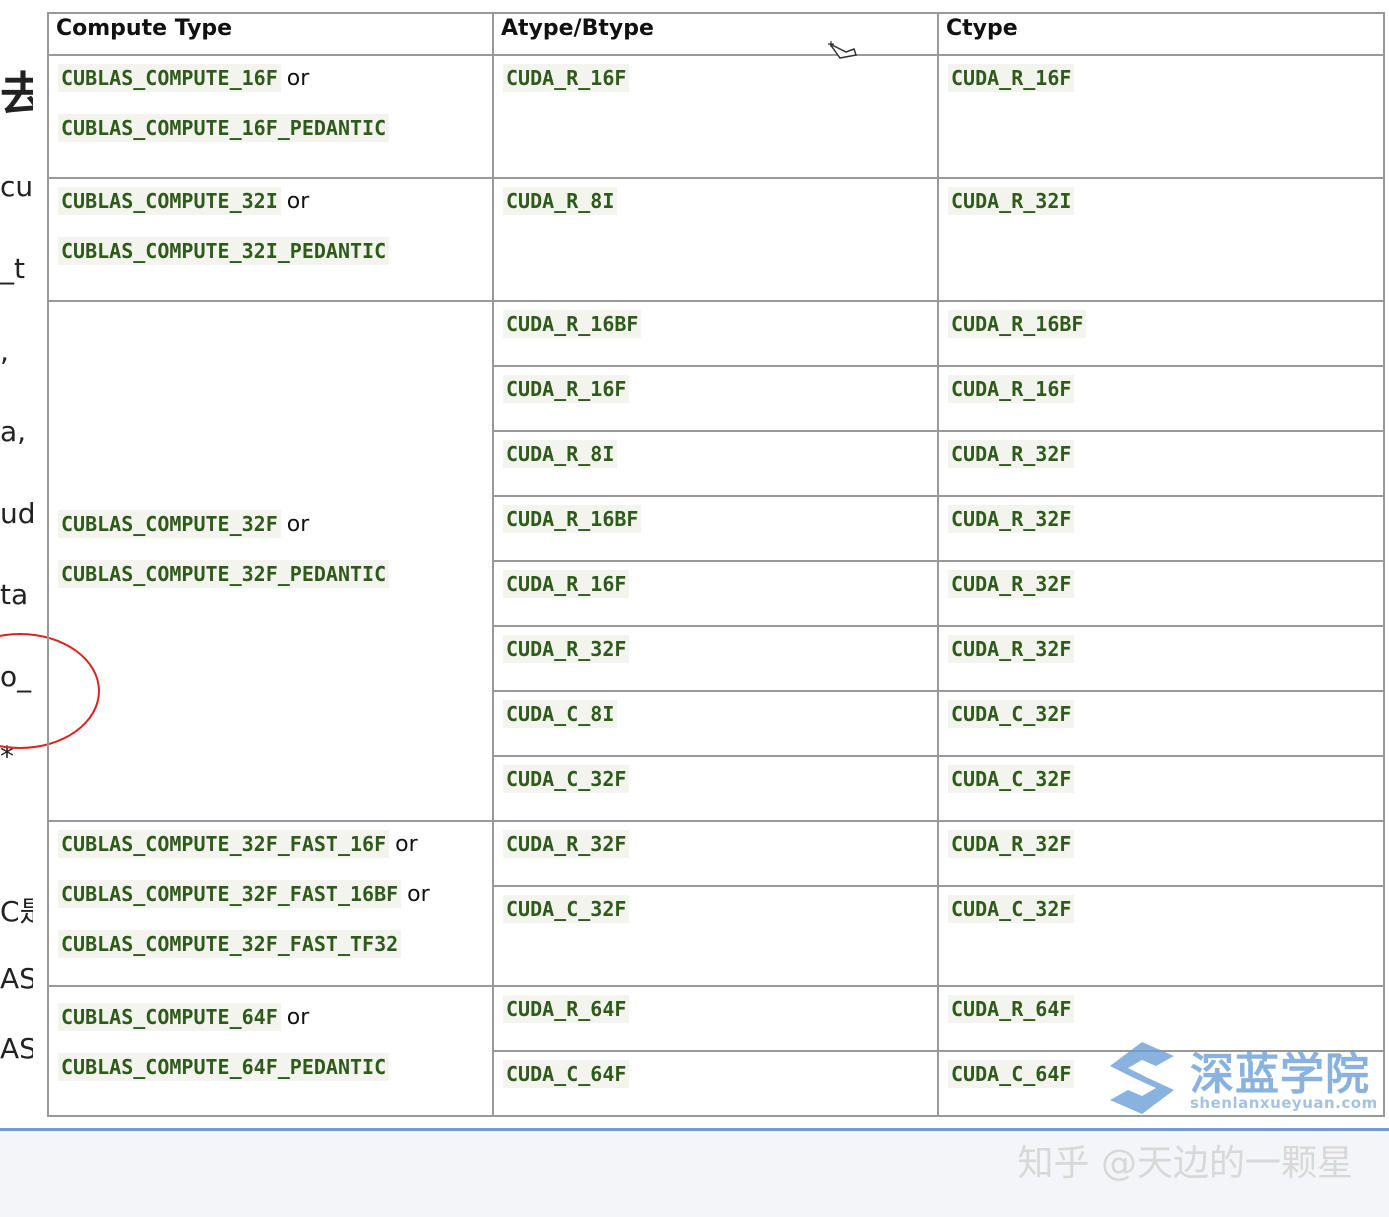 This screenshot has height=1217, width=1389. I want to click on ab-type-cell: CUDA_C_64F, so click(715, 1083).